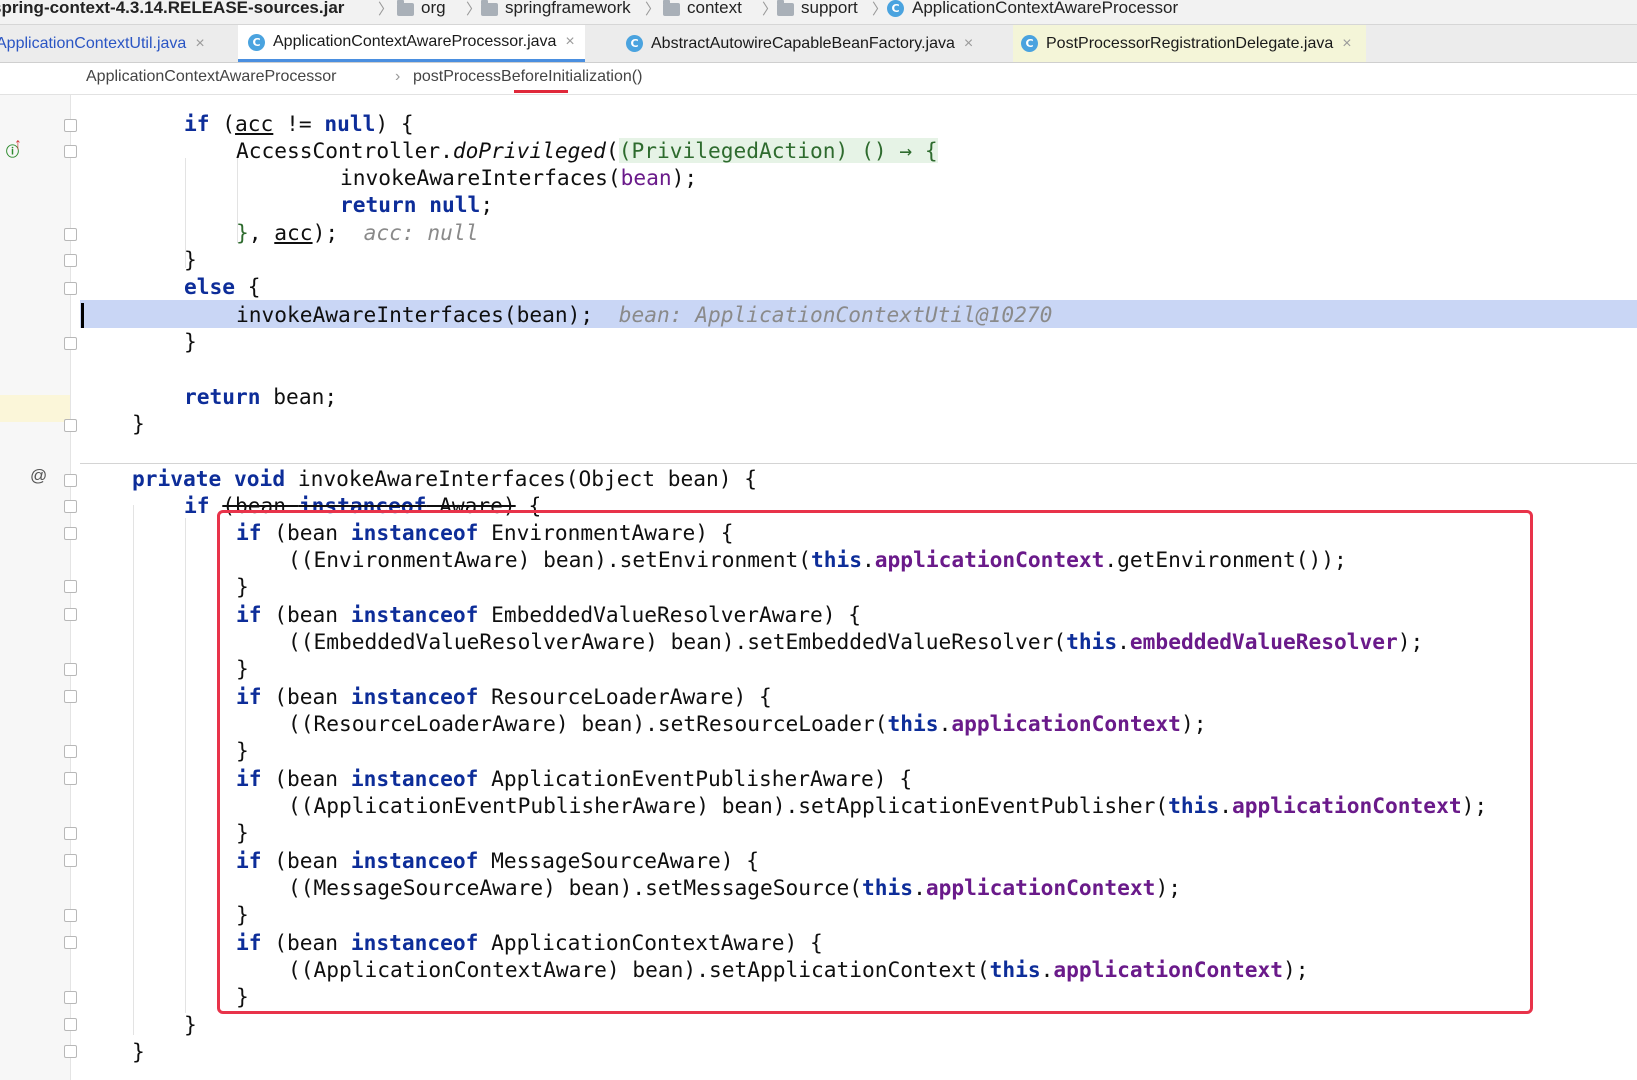 The image size is (1637, 1080). I want to click on tab-post-processor-registration-delegate: C PostProcessorRegistrationDelegate.java ×, so click(1189, 43).